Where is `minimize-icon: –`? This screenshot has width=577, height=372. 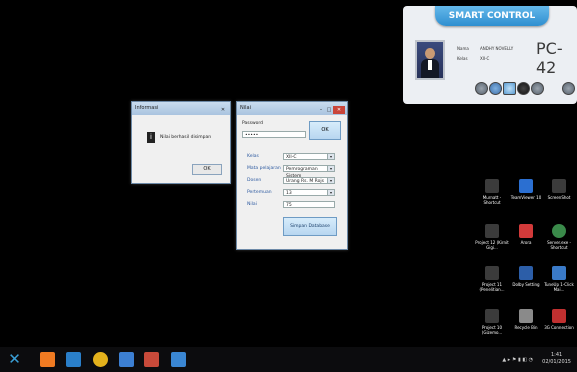
minimize-icon: – is located at coordinates (321, 110).